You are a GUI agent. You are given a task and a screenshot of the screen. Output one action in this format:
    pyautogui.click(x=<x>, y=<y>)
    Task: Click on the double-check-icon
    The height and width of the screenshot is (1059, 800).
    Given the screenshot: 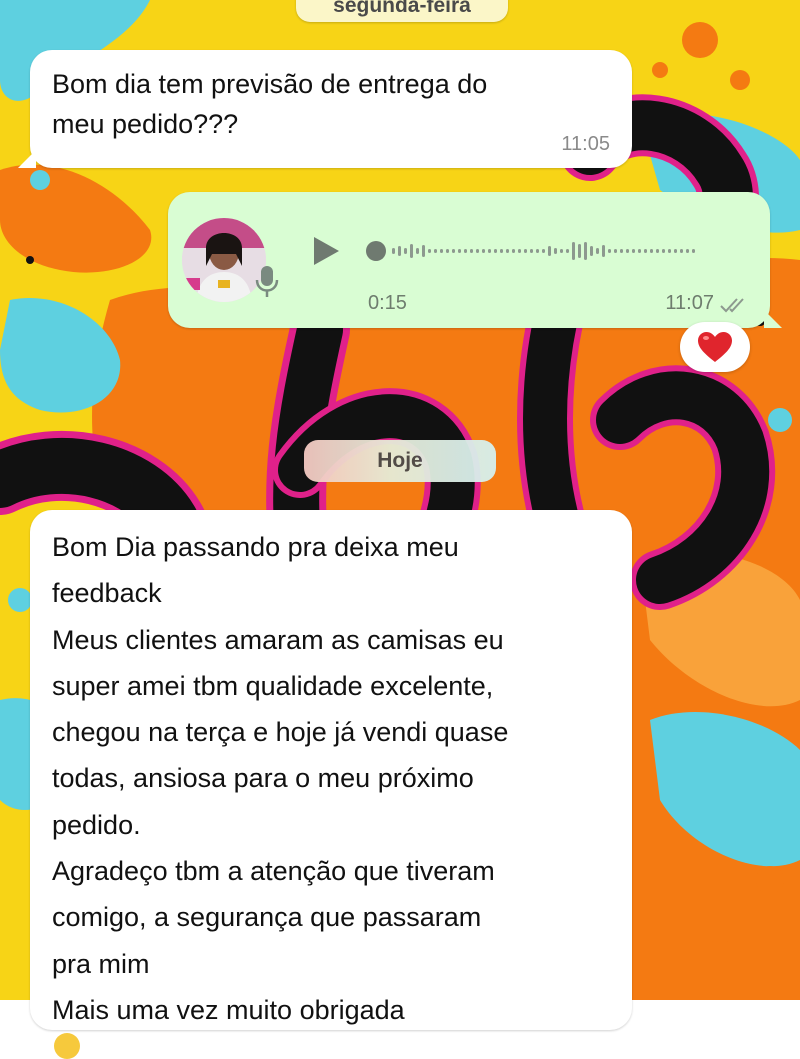 What is the action you would take?
    pyautogui.click(x=732, y=305)
    